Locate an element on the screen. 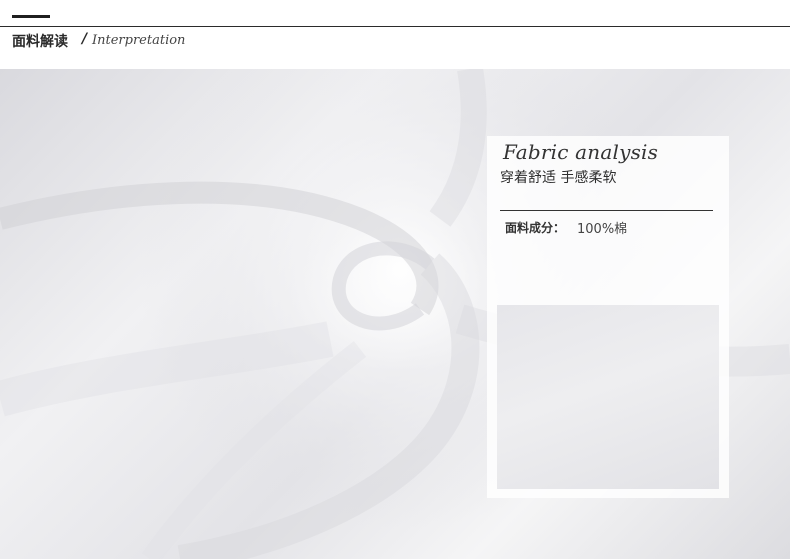 This screenshot has height=559, width=790. header-accent-bar is located at coordinates (31, 16).